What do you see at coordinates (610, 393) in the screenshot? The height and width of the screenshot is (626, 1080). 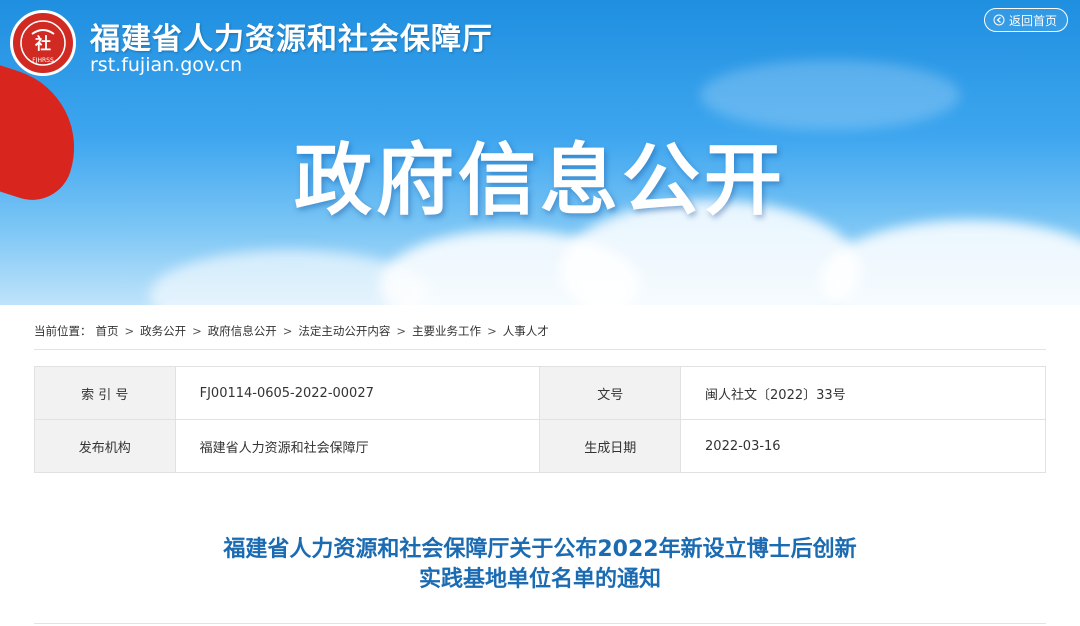 I see `doc-number-label: 文号` at bounding box center [610, 393].